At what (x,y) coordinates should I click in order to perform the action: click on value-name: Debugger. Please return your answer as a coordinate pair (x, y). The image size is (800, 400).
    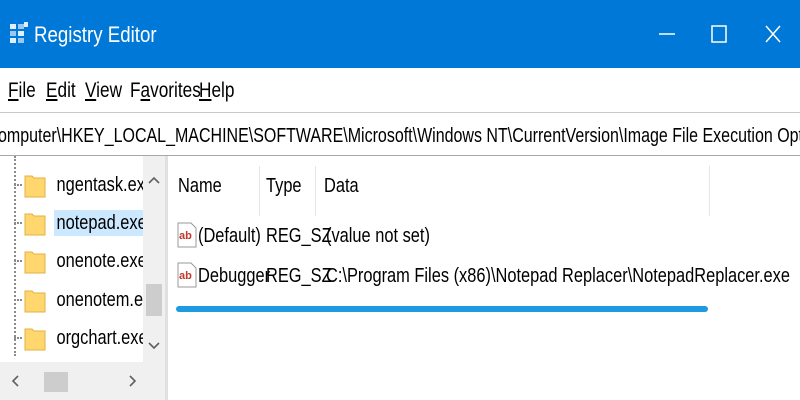
    Looking at the image, I should click on (234, 276).